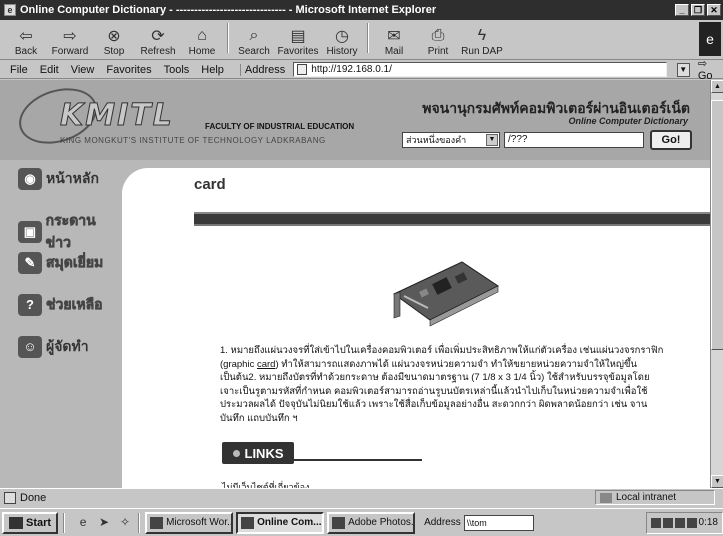 The height and width of the screenshot is (536, 723). What do you see at coordinates (212, 70) in the screenshot?
I see `menu-help: Help` at bounding box center [212, 70].